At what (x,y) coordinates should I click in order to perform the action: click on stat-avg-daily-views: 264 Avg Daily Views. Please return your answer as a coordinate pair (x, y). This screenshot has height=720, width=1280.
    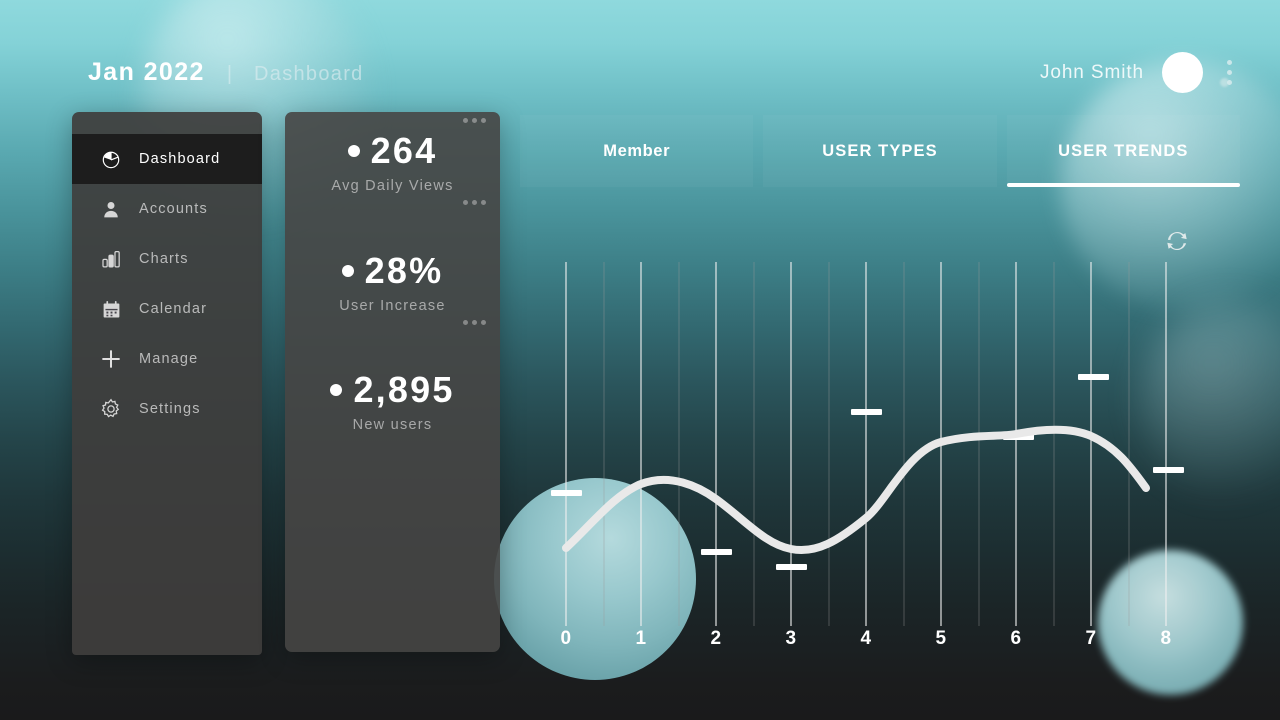
    Looking at the image, I should click on (392, 153).